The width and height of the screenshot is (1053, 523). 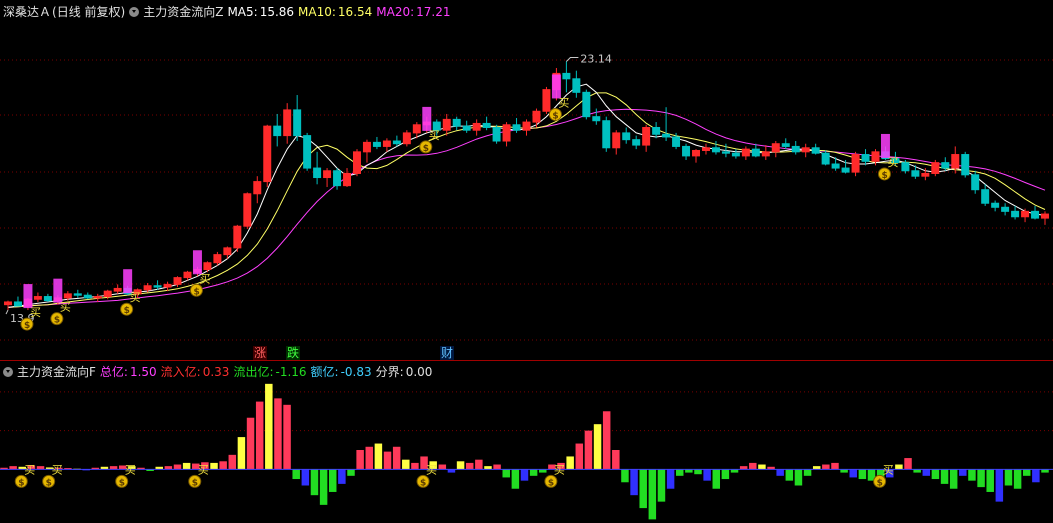 I want to click on ma10-label: MA10:, so click(x=317, y=12).